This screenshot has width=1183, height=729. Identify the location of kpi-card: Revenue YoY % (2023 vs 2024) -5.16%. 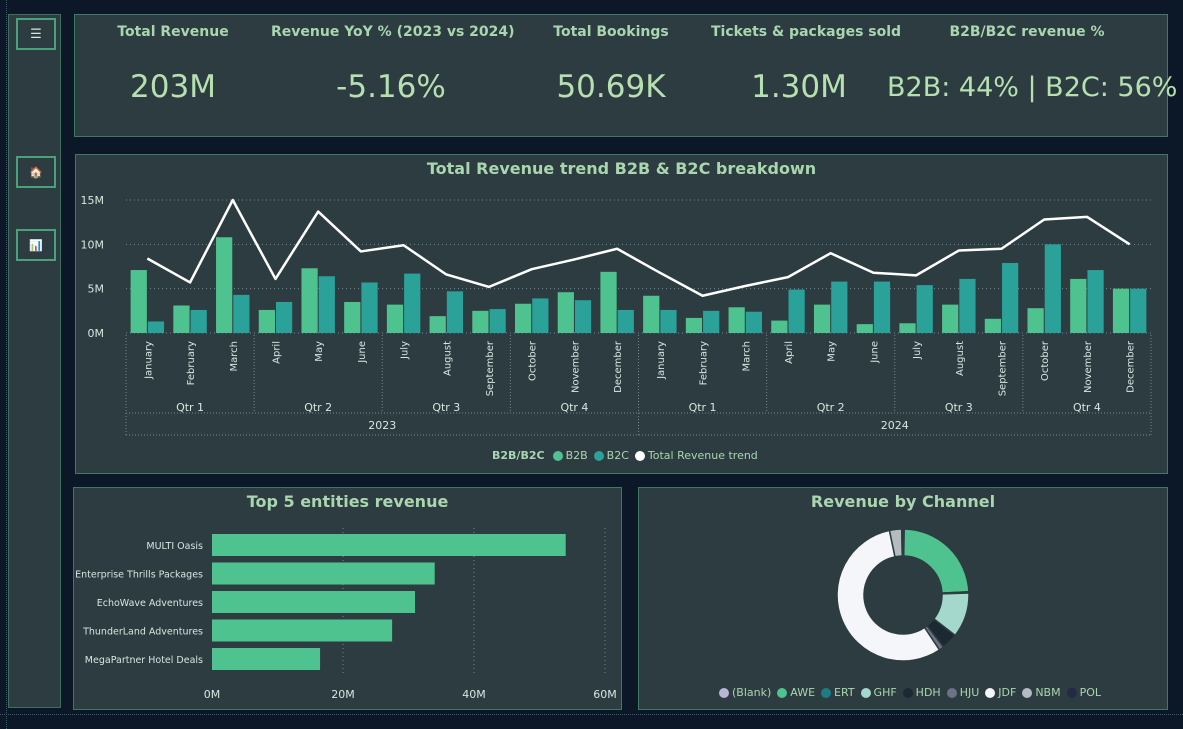
(393, 75).